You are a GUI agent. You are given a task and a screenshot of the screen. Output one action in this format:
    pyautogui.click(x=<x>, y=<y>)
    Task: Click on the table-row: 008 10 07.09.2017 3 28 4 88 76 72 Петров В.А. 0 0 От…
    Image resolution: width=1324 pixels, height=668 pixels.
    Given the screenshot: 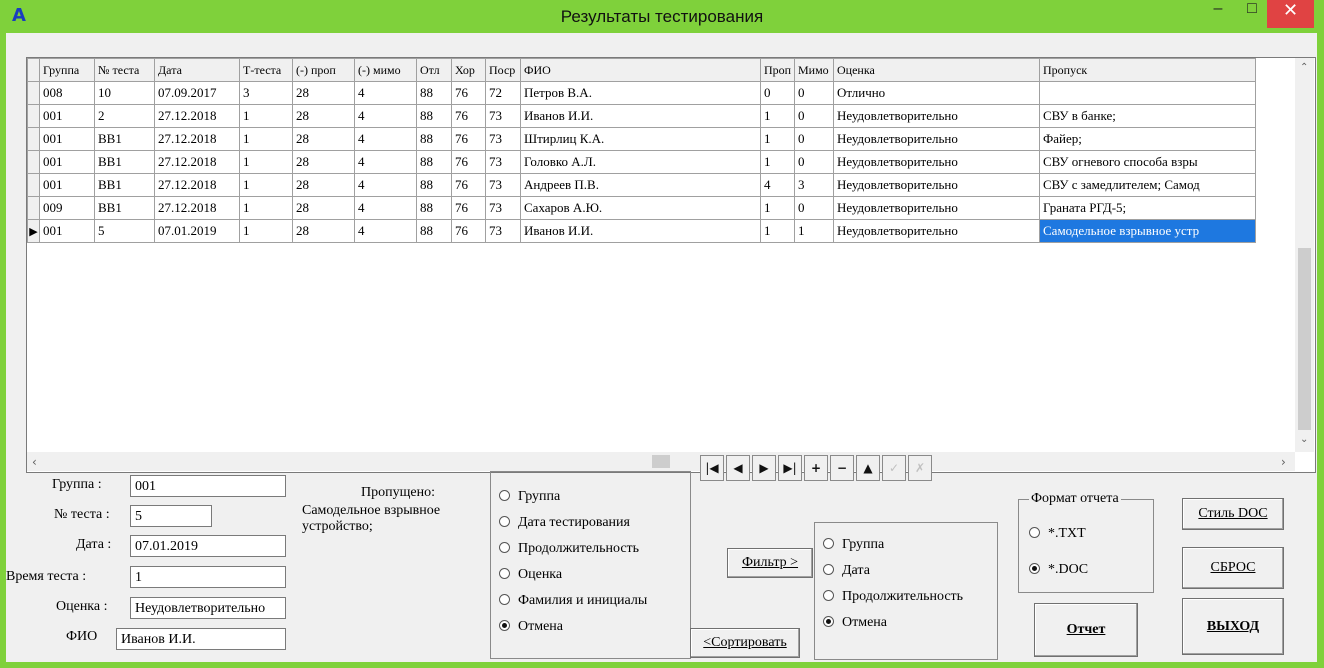 What is the action you would take?
    pyautogui.click(x=641, y=93)
    